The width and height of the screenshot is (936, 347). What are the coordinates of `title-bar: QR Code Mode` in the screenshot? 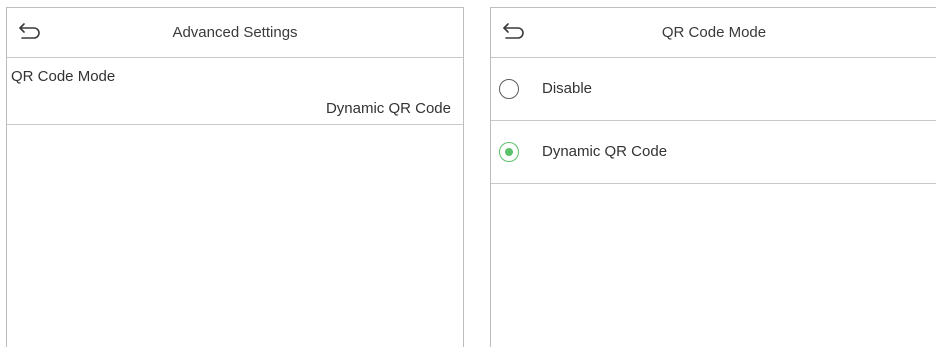 It's located at (713, 33).